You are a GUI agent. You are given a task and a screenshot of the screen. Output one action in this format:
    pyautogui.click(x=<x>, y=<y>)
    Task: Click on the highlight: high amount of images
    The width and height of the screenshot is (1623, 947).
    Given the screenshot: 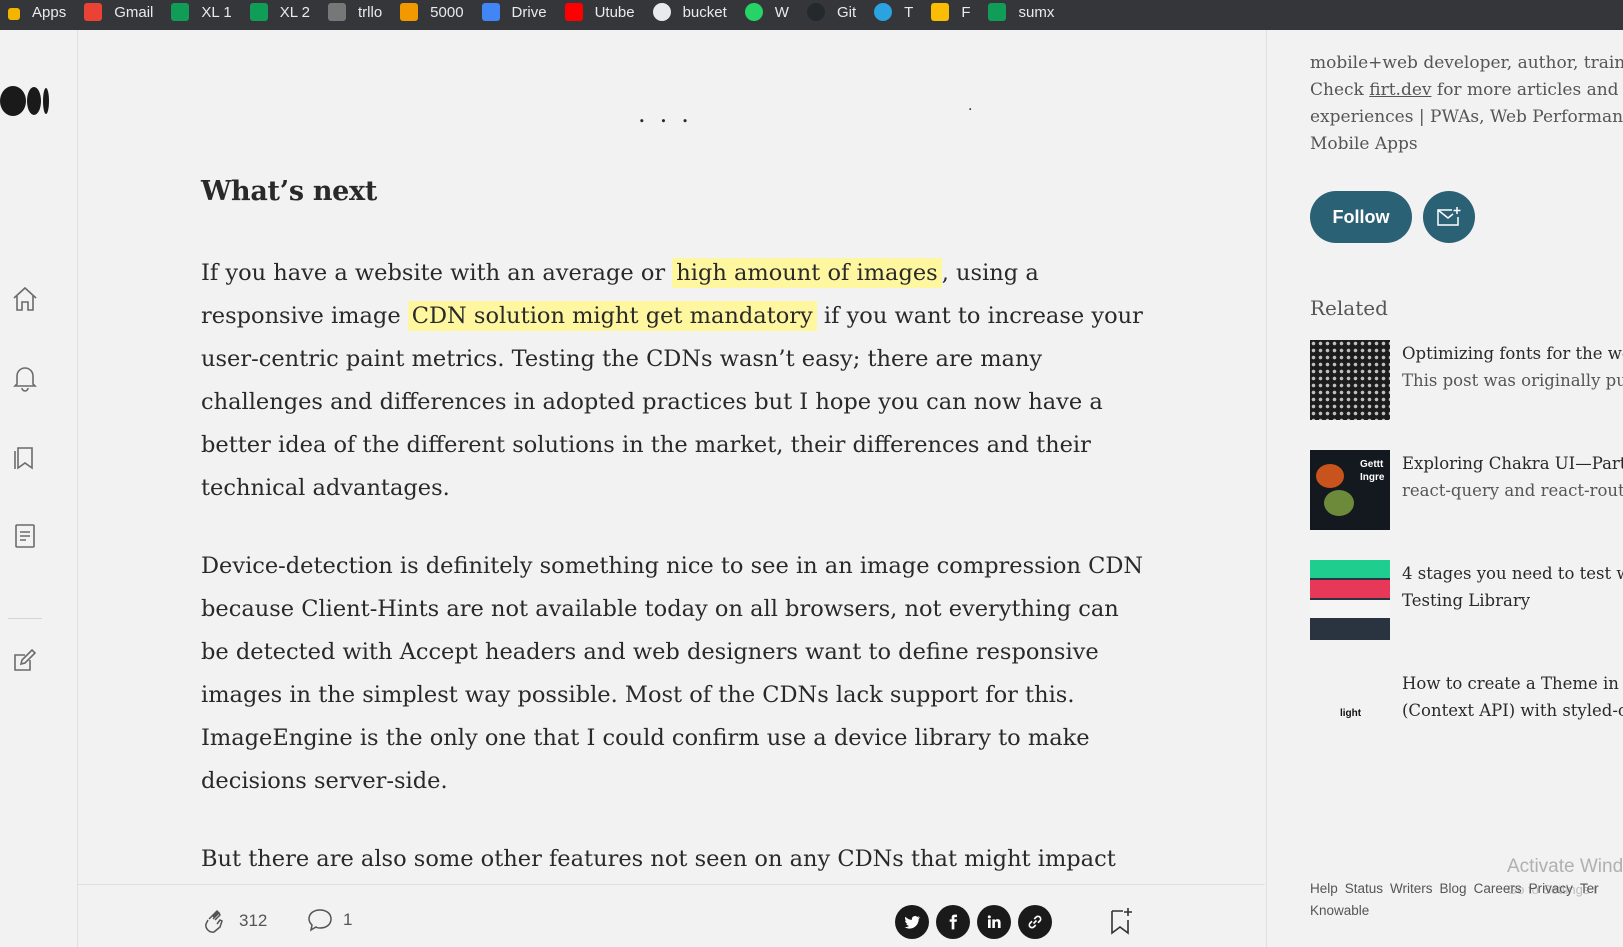 What is the action you would take?
    pyautogui.click(x=807, y=273)
    